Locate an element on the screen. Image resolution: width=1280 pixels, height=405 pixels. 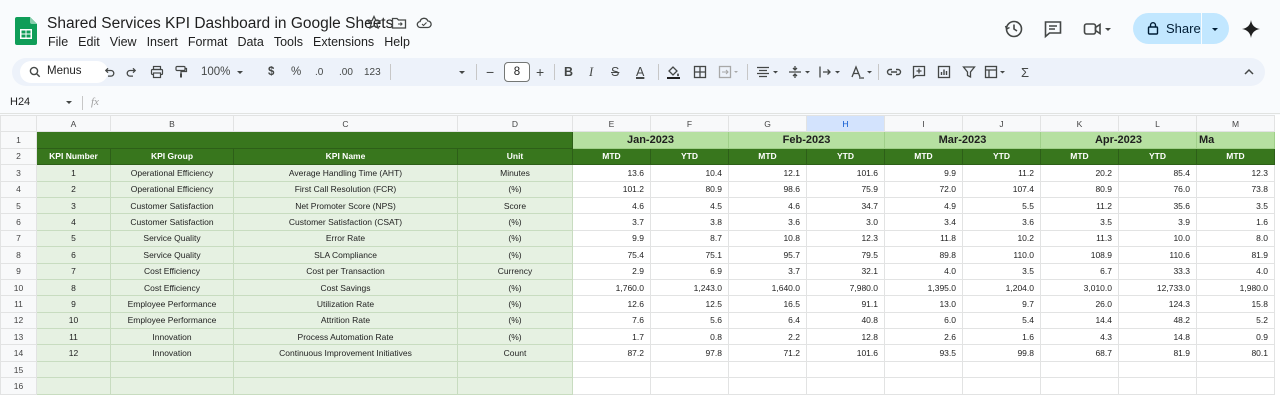
font-family-select is located at coordinates (432, 72).